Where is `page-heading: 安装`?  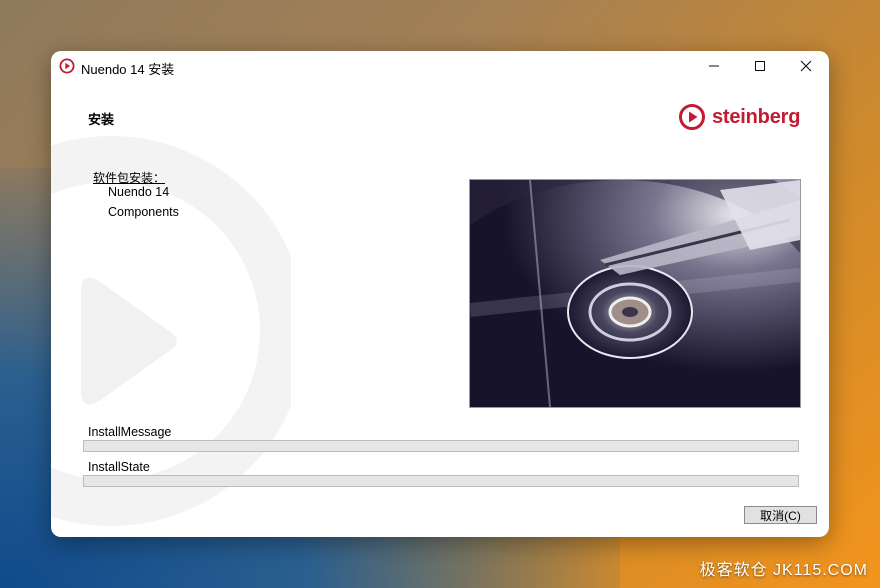
page-heading: 安装 is located at coordinates (101, 119).